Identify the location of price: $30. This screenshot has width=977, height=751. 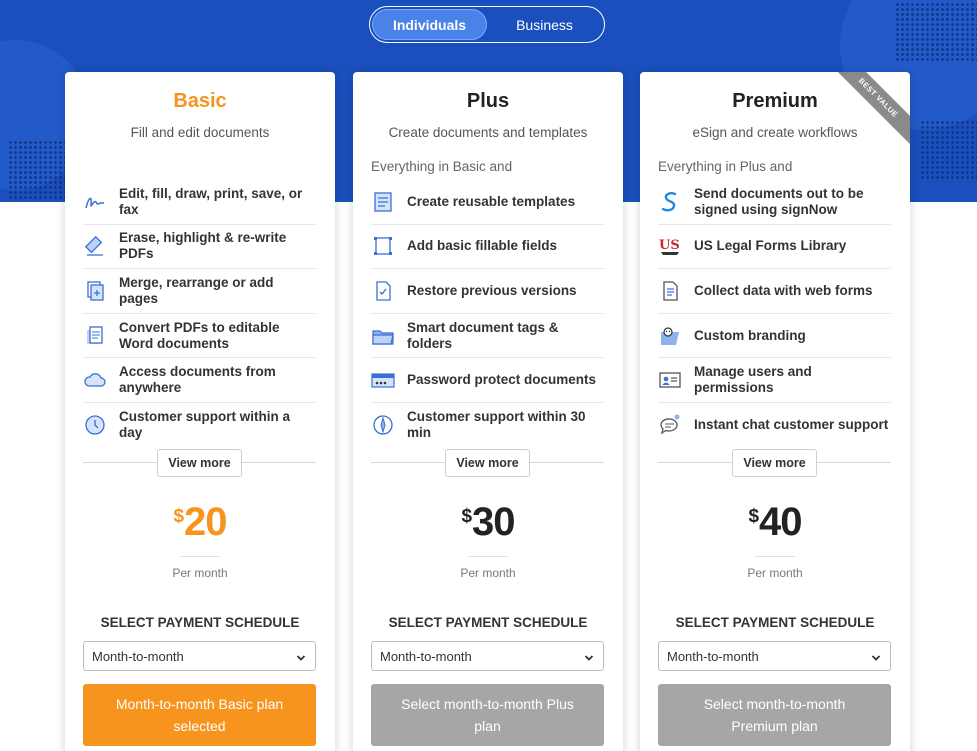
(488, 522).